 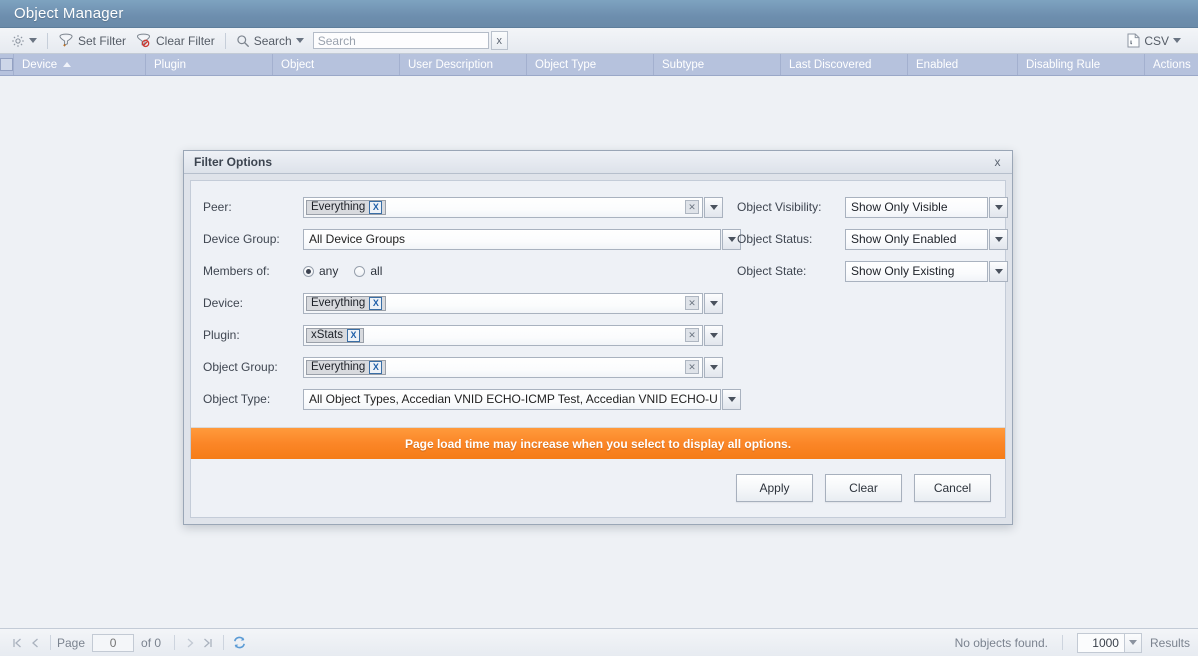 What do you see at coordinates (7, 64) in the screenshot?
I see `select-all-checkbox` at bounding box center [7, 64].